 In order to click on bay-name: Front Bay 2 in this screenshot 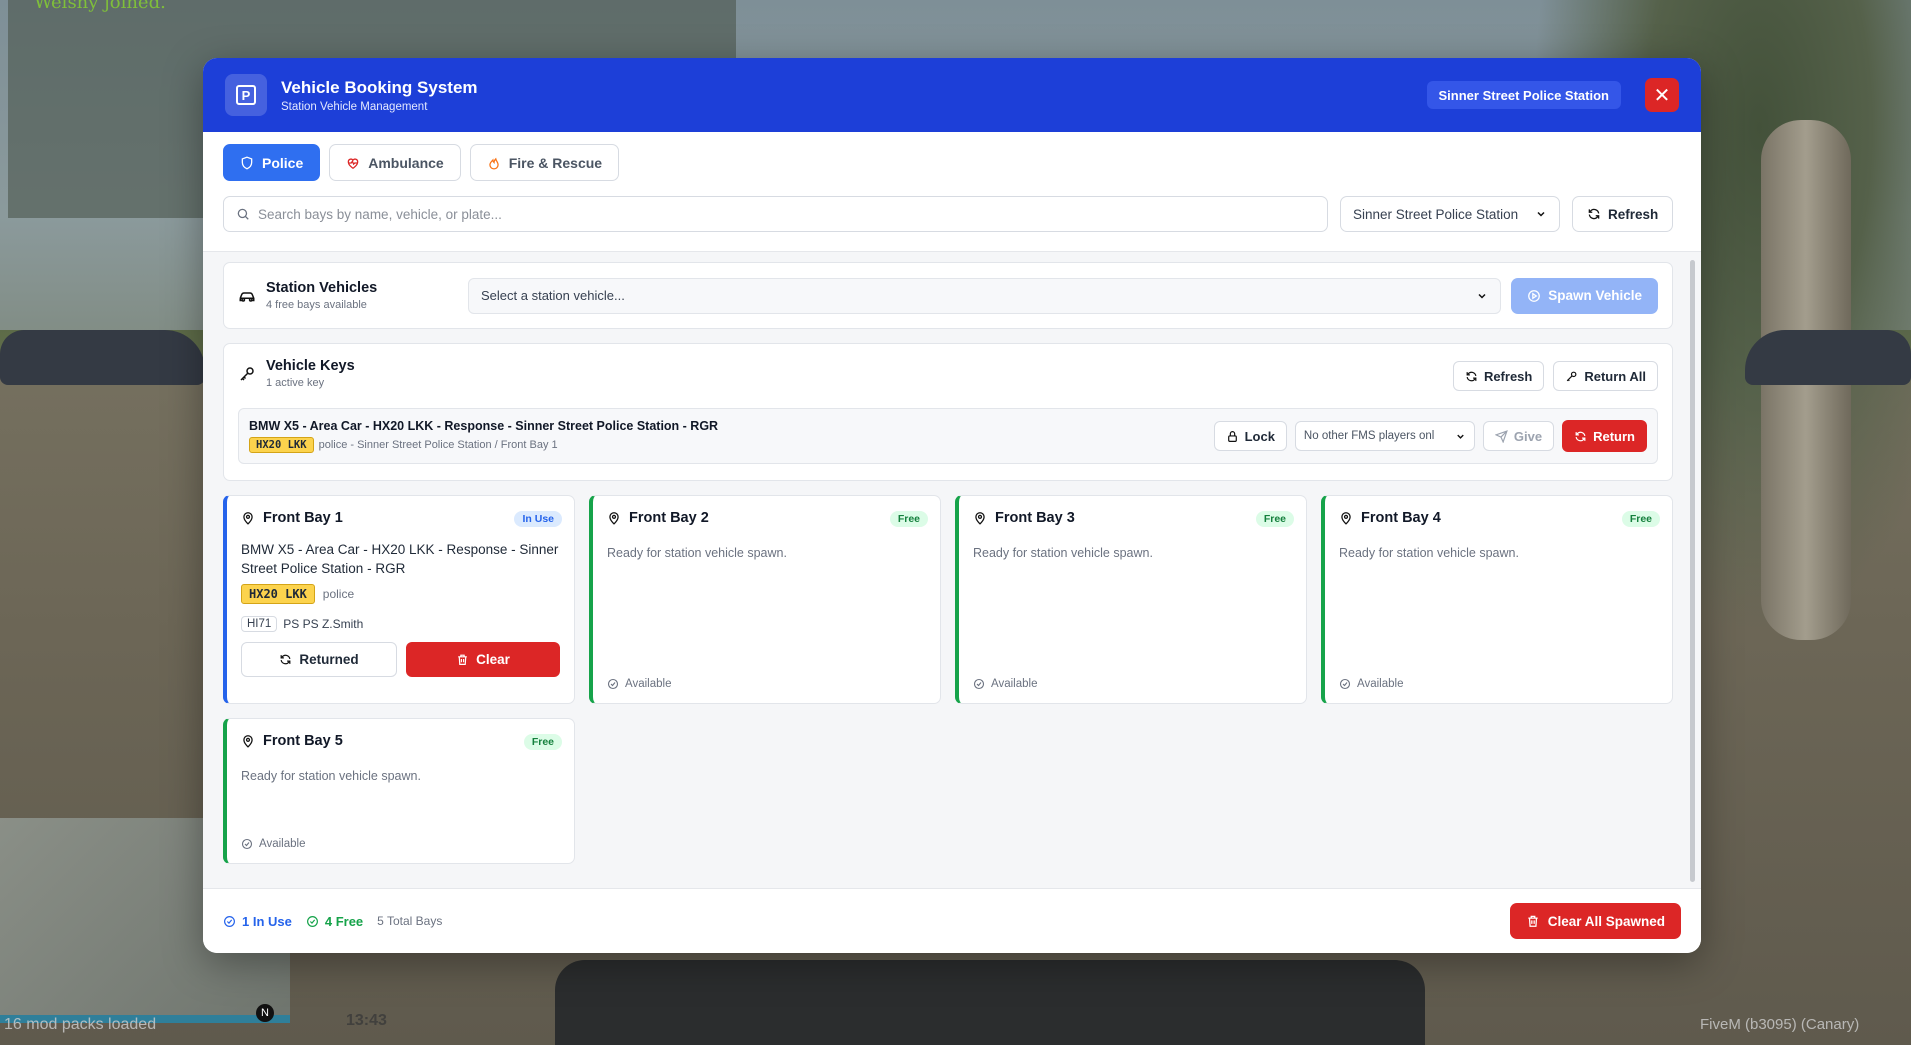, I will do `click(669, 518)`.